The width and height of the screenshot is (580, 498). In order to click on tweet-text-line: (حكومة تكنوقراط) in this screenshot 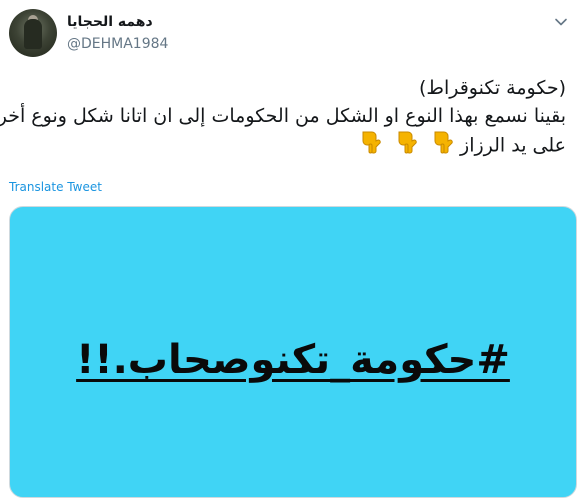, I will do `click(492, 88)`.